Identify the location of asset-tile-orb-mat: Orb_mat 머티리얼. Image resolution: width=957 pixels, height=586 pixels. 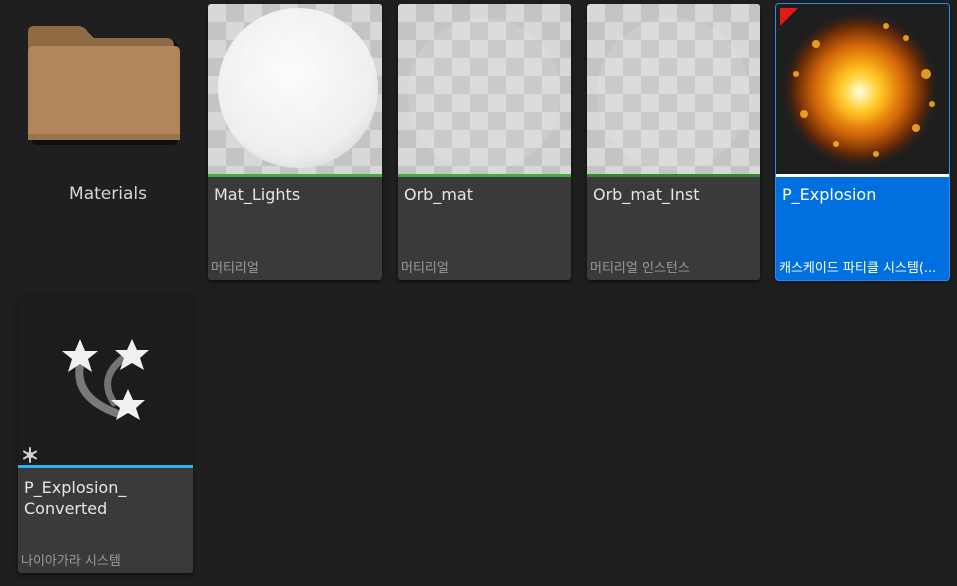
(484, 142).